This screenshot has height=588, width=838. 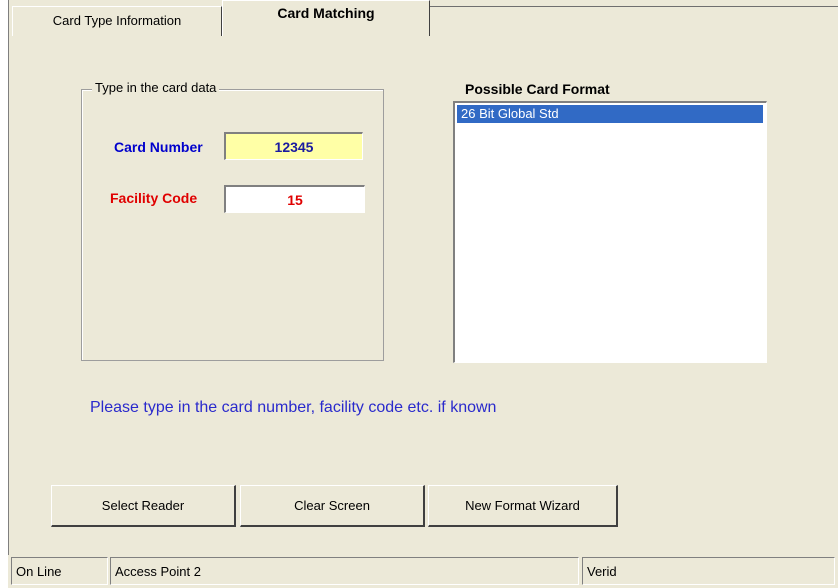 I want to click on clear-screen-label: Clear Screen, so click(x=332, y=505).